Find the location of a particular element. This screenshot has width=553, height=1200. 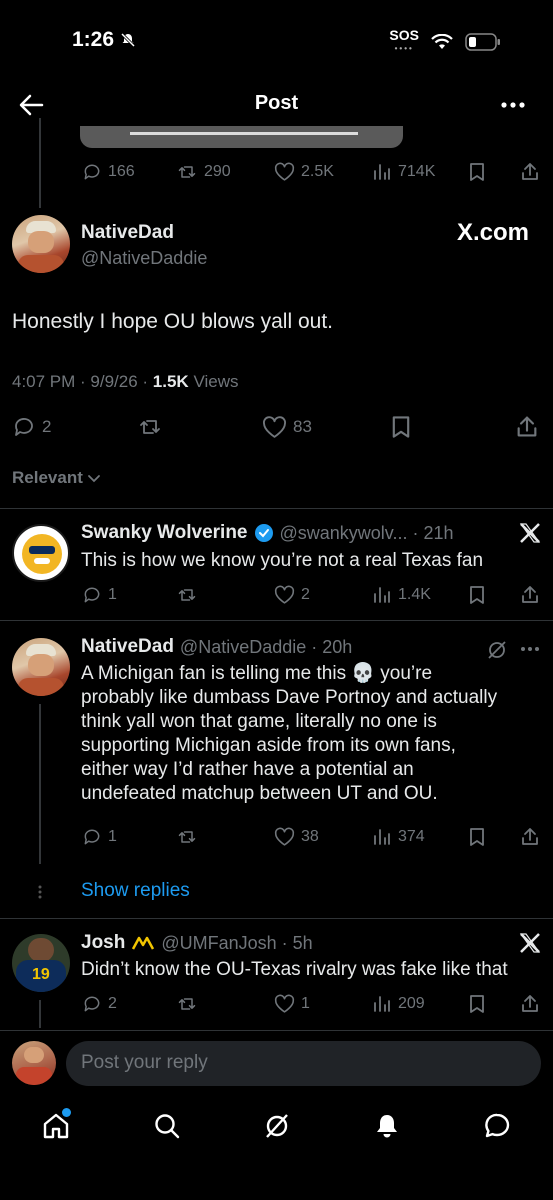

reply-button: 166 is located at coordinates (108, 172).